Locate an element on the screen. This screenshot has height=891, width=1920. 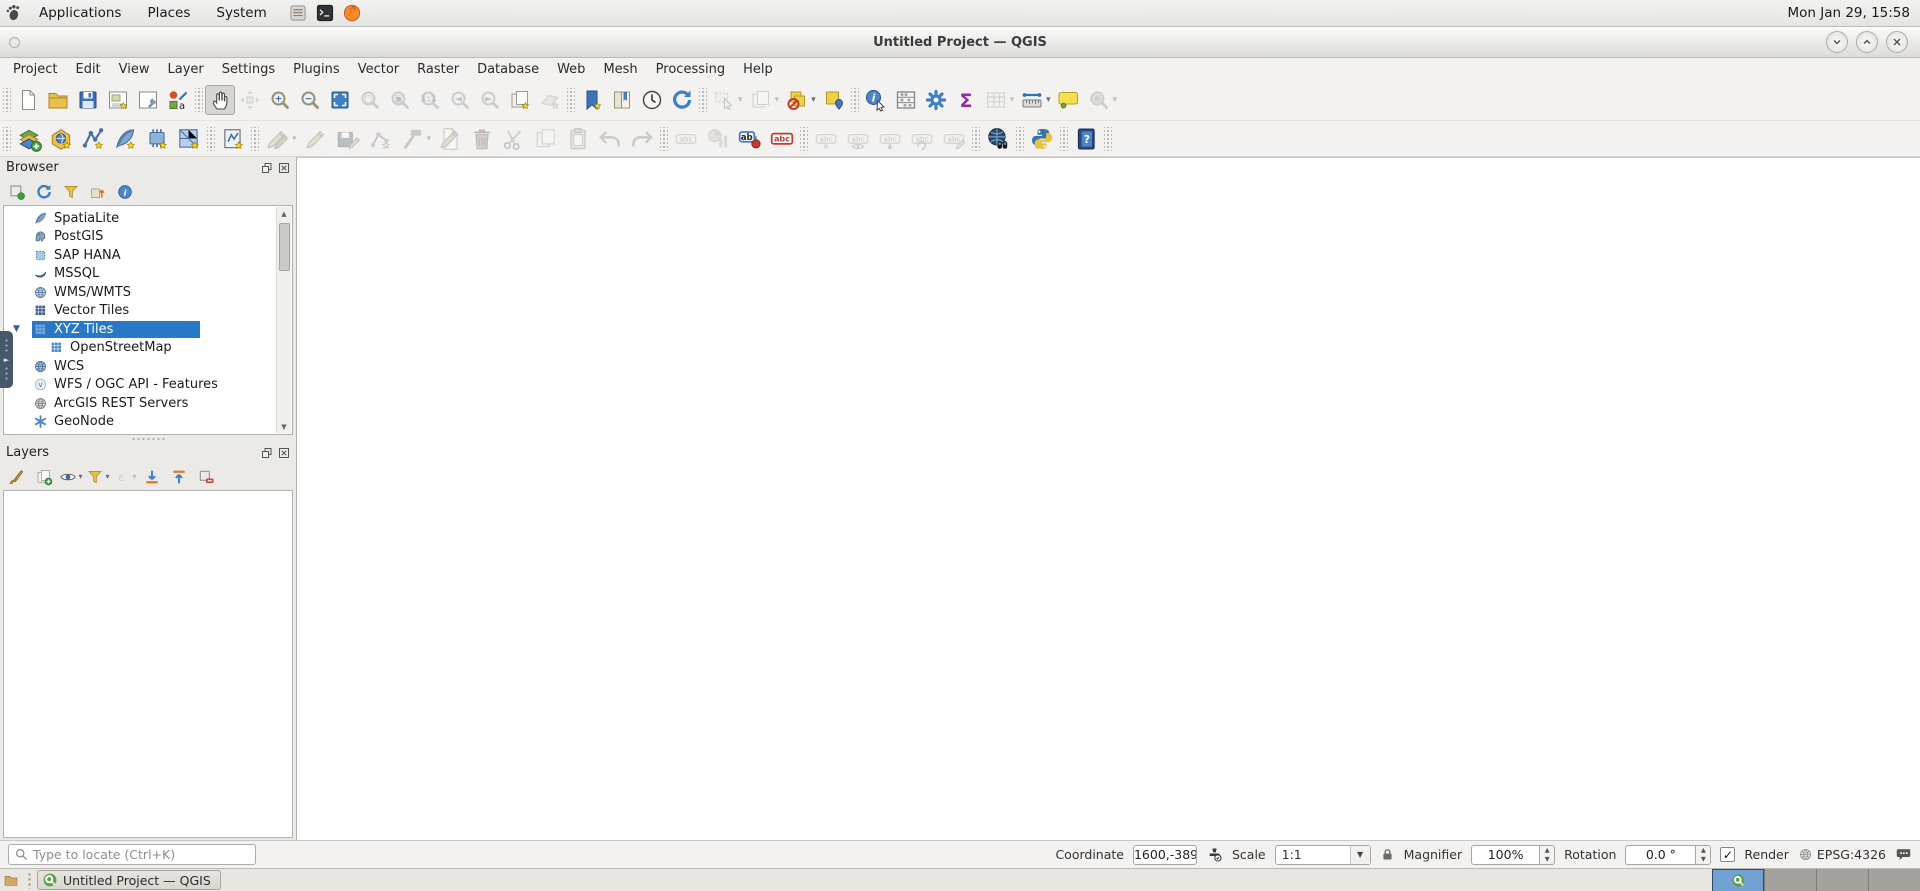
system-menu: System is located at coordinates (241, 13).